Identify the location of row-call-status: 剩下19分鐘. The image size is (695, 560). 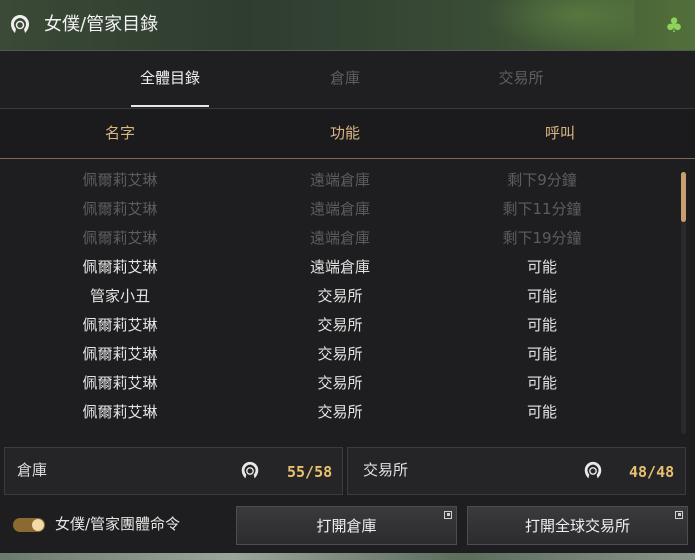
(542, 238).